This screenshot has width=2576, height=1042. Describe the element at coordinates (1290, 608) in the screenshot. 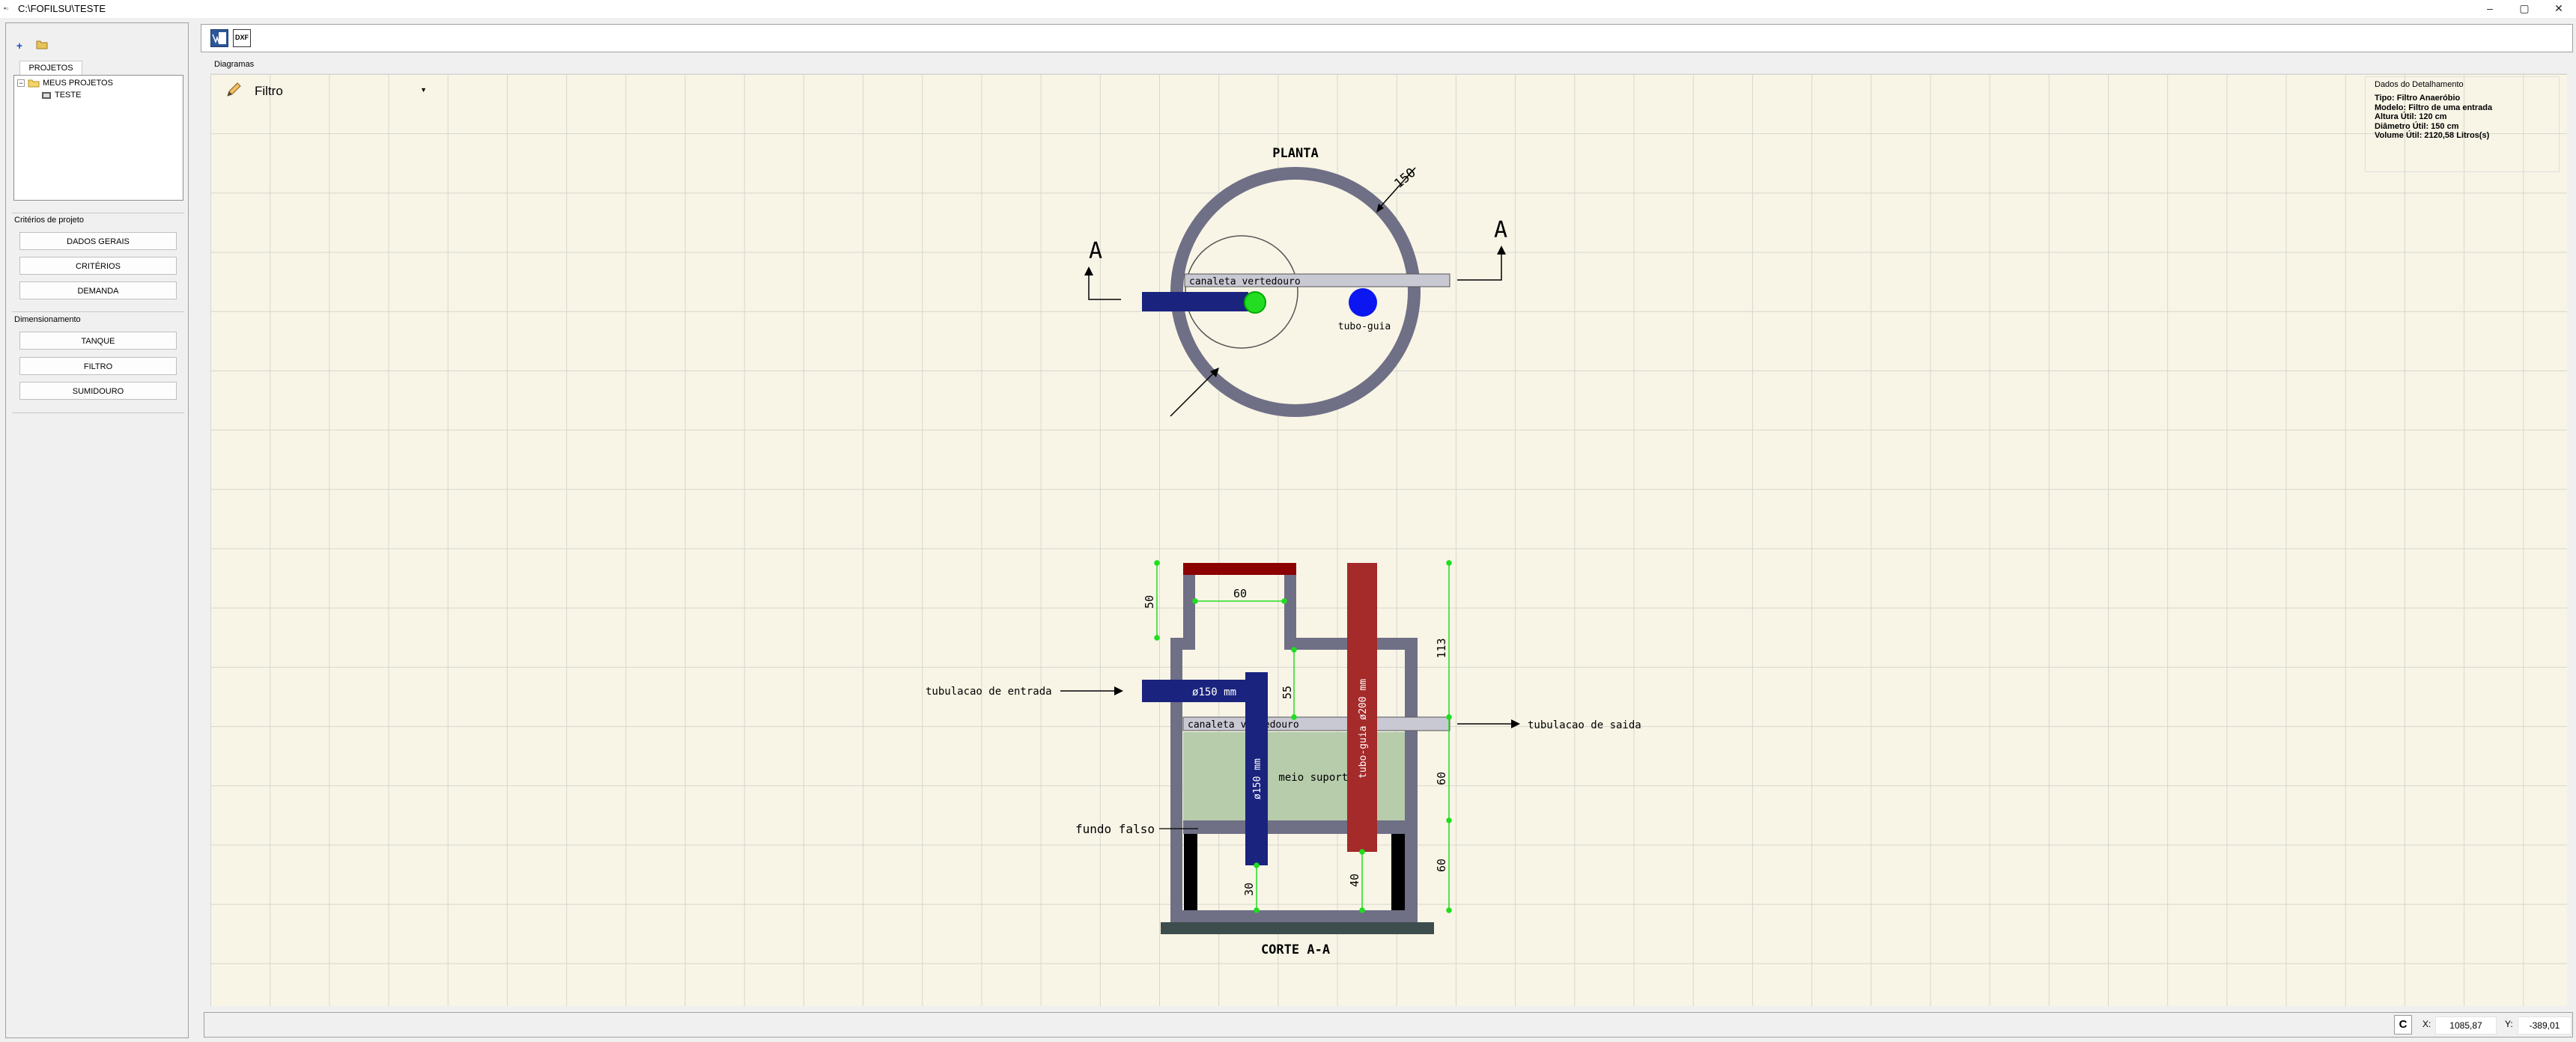

I see `shaft-right-wall` at that location.